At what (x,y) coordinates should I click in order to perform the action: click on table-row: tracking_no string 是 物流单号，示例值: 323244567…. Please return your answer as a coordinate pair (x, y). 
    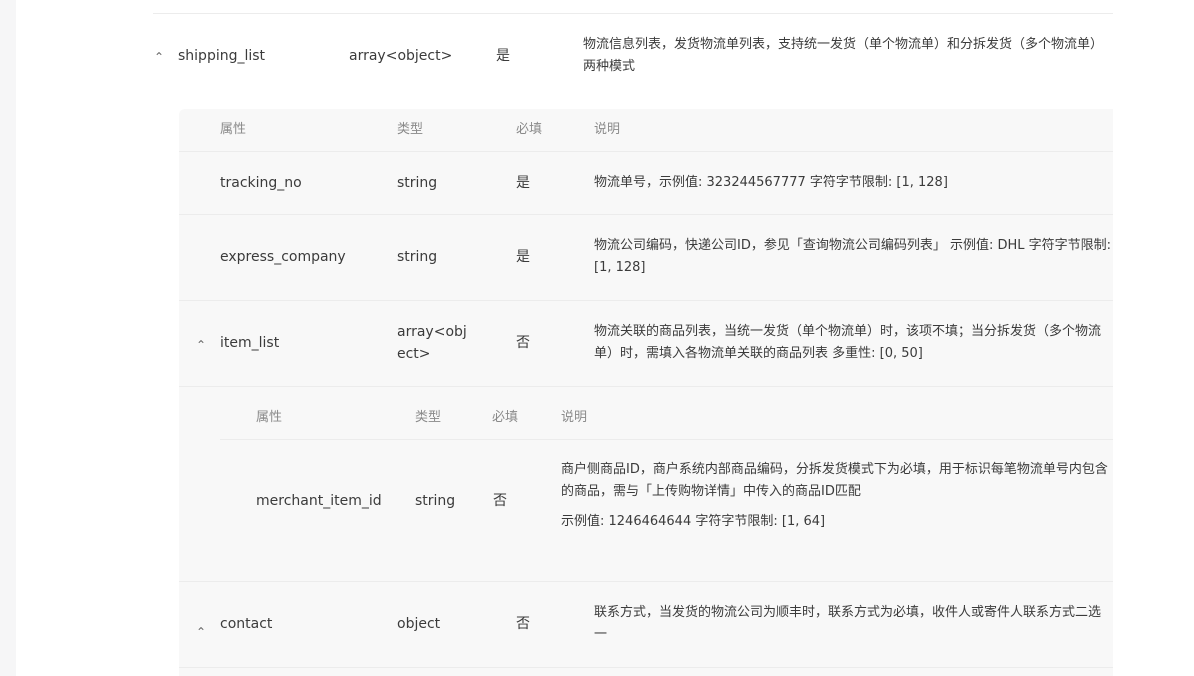
    Looking at the image, I should click on (646, 183).